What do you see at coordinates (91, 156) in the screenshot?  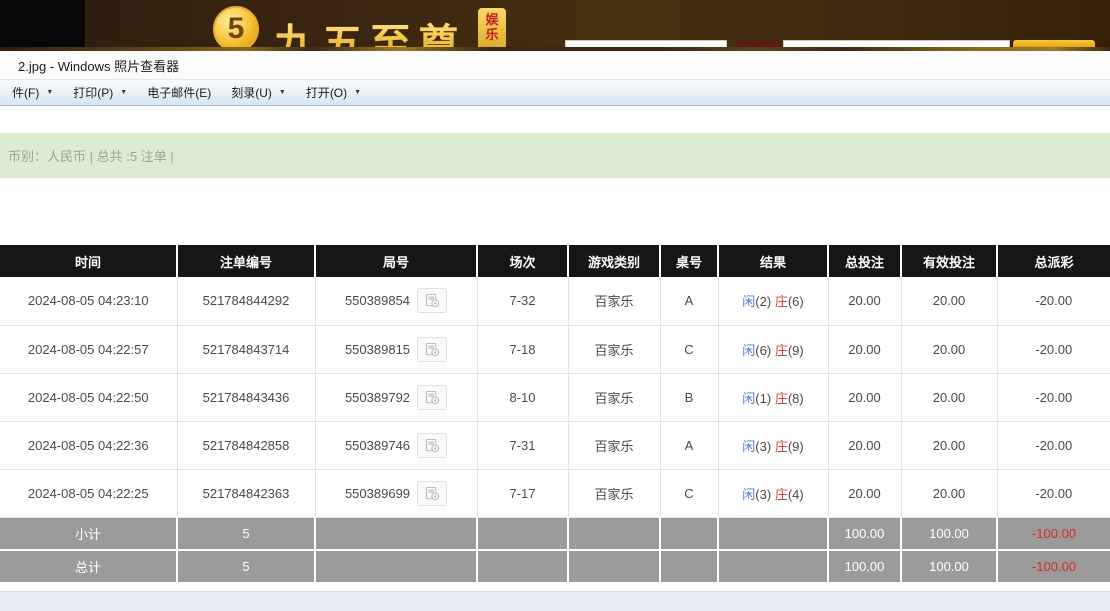 I see `currency-info-text: 币别：人民币 | 总共 :5 注单 |` at bounding box center [91, 156].